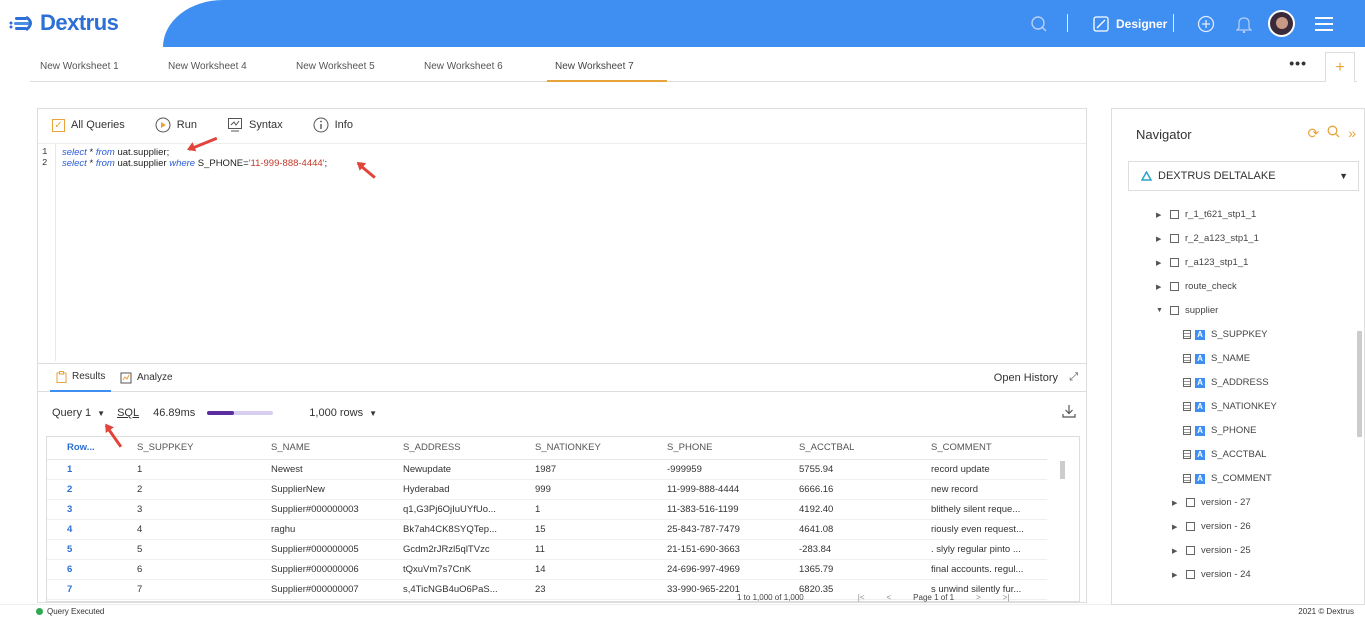  I want to click on tree-version-item: ▶ version - 25, so click(1211, 550).